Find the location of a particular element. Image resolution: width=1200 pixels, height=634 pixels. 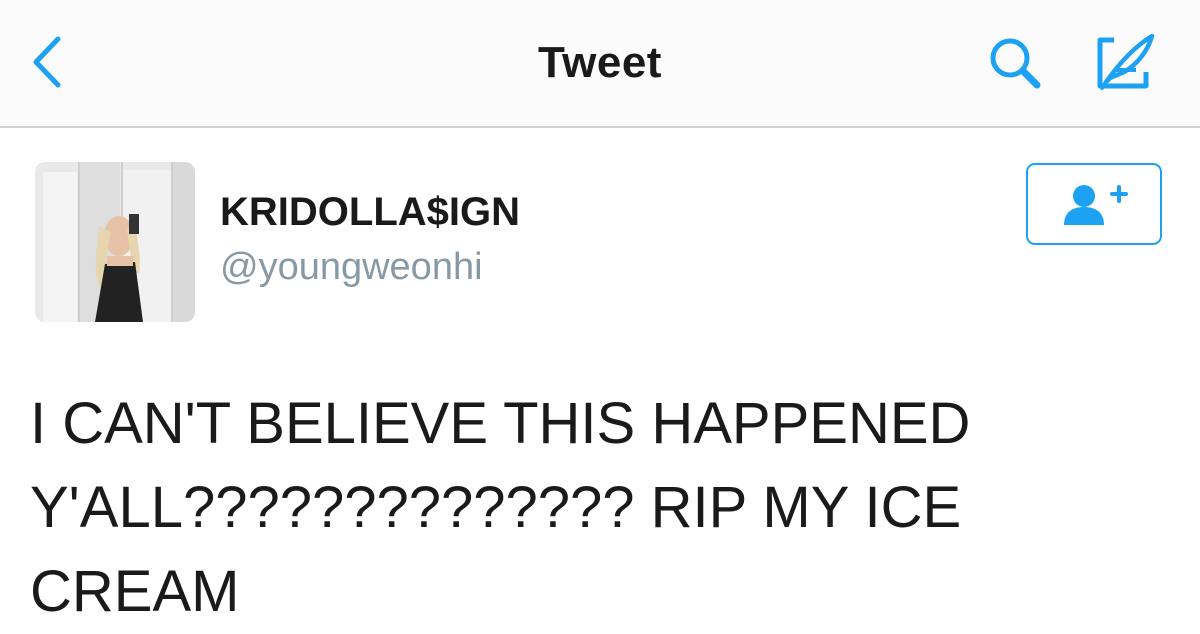

author-display-name: KRIDOLLA$IGN is located at coordinates (370, 212).